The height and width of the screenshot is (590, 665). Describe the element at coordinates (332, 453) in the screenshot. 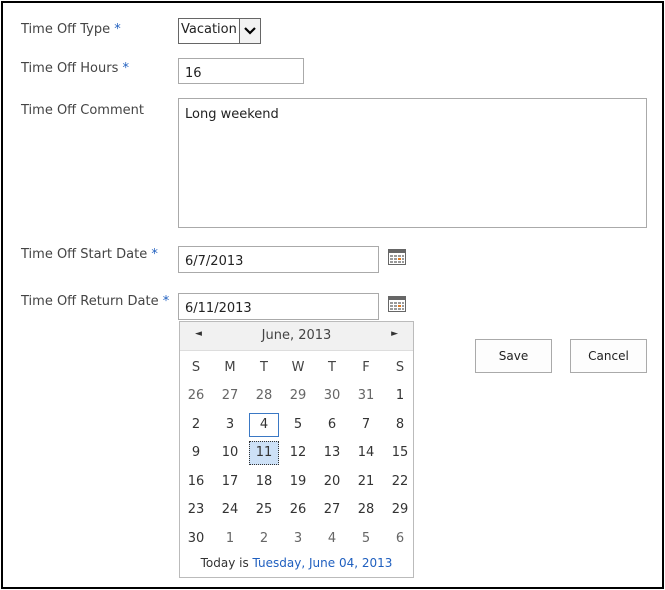

I see `calendar-day: 13` at that location.